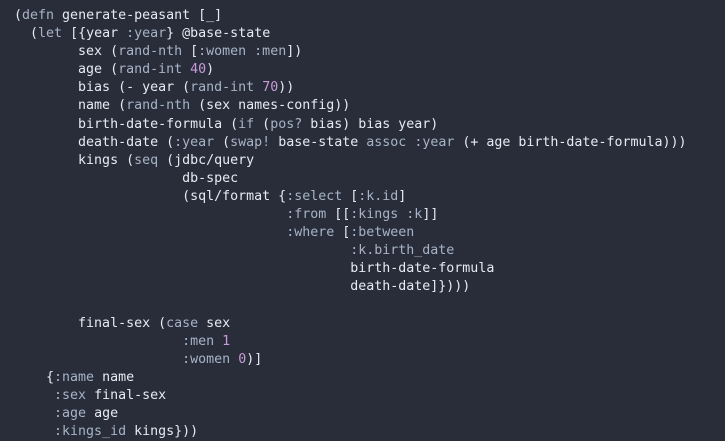  Describe the element at coordinates (126, 395) in the screenshot. I see `code-token: final-sex` at that location.